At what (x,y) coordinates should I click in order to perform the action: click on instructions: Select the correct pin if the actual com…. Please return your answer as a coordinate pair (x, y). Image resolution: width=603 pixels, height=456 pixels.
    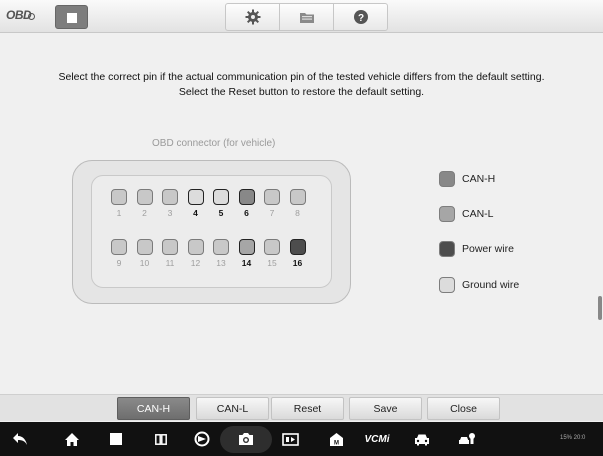
    Looking at the image, I should click on (301, 85).